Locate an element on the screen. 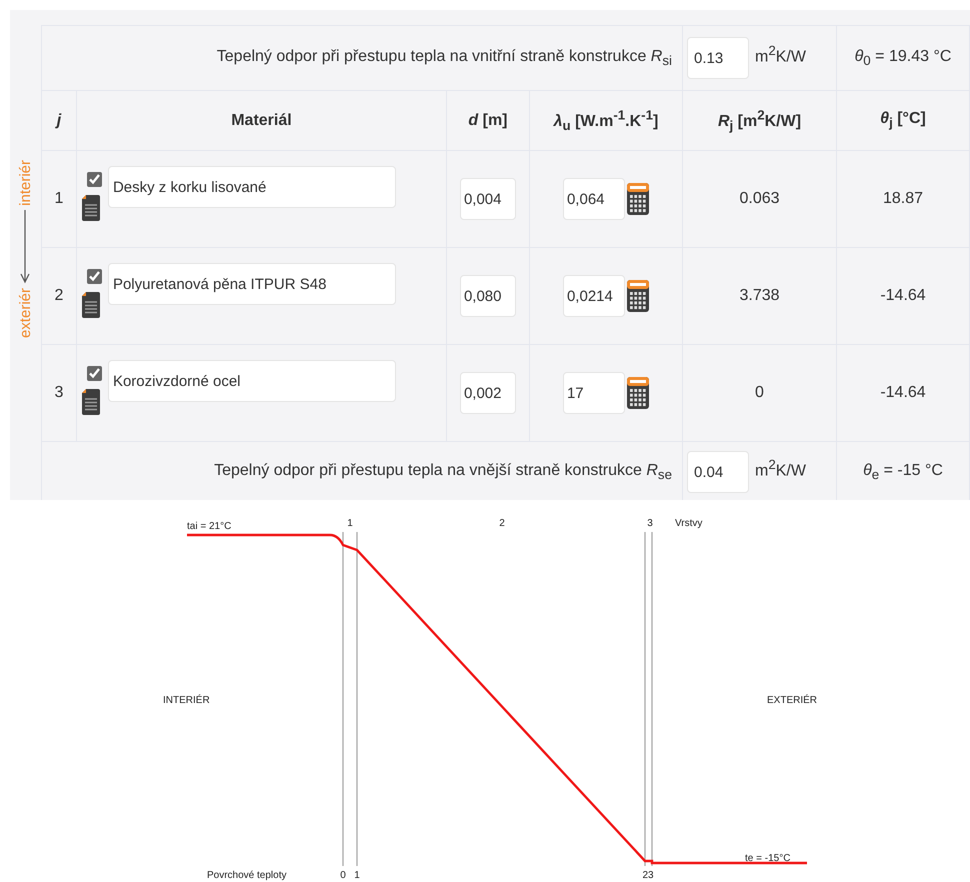 The width and height of the screenshot is (970, 882). column-header: d [m] is located at coordinates (488, 120).